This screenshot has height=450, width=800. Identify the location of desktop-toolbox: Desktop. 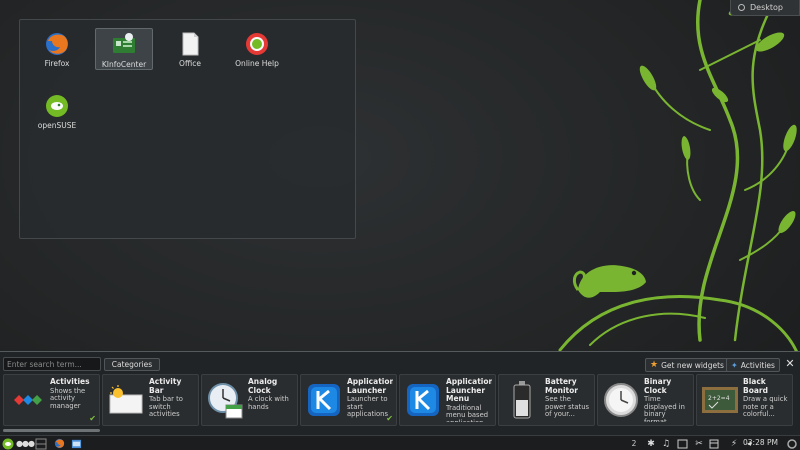
(765, 8).